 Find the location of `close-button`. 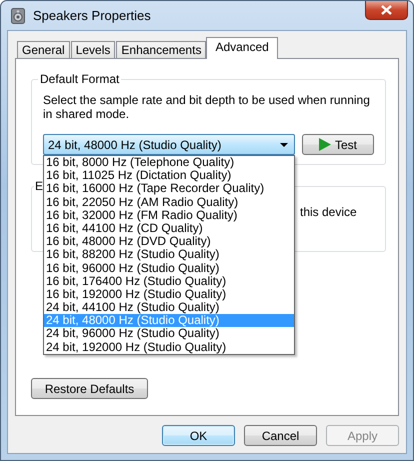

close-button is located at coordinates (386, 10).